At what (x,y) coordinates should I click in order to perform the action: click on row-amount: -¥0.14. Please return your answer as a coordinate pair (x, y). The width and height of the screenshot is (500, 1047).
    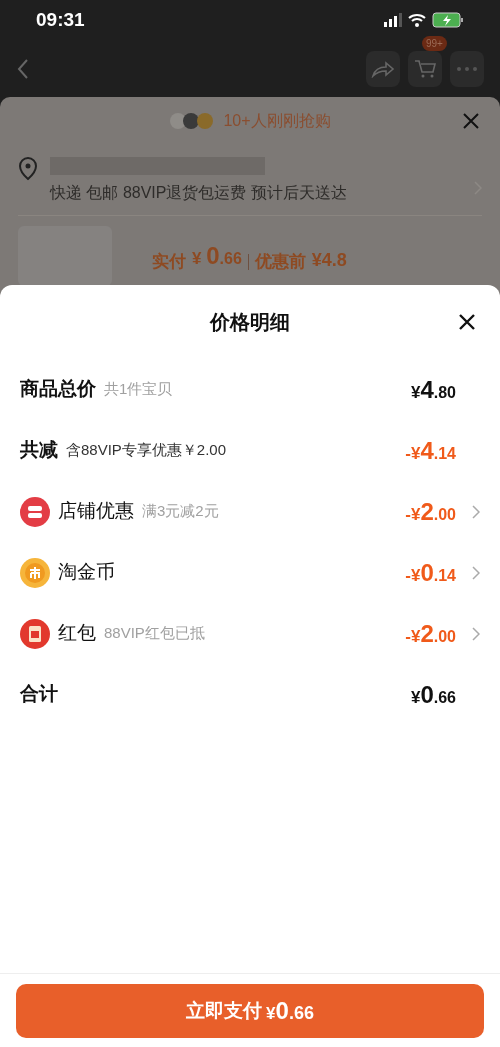
    Looking at the image, I should click on (430, 572).